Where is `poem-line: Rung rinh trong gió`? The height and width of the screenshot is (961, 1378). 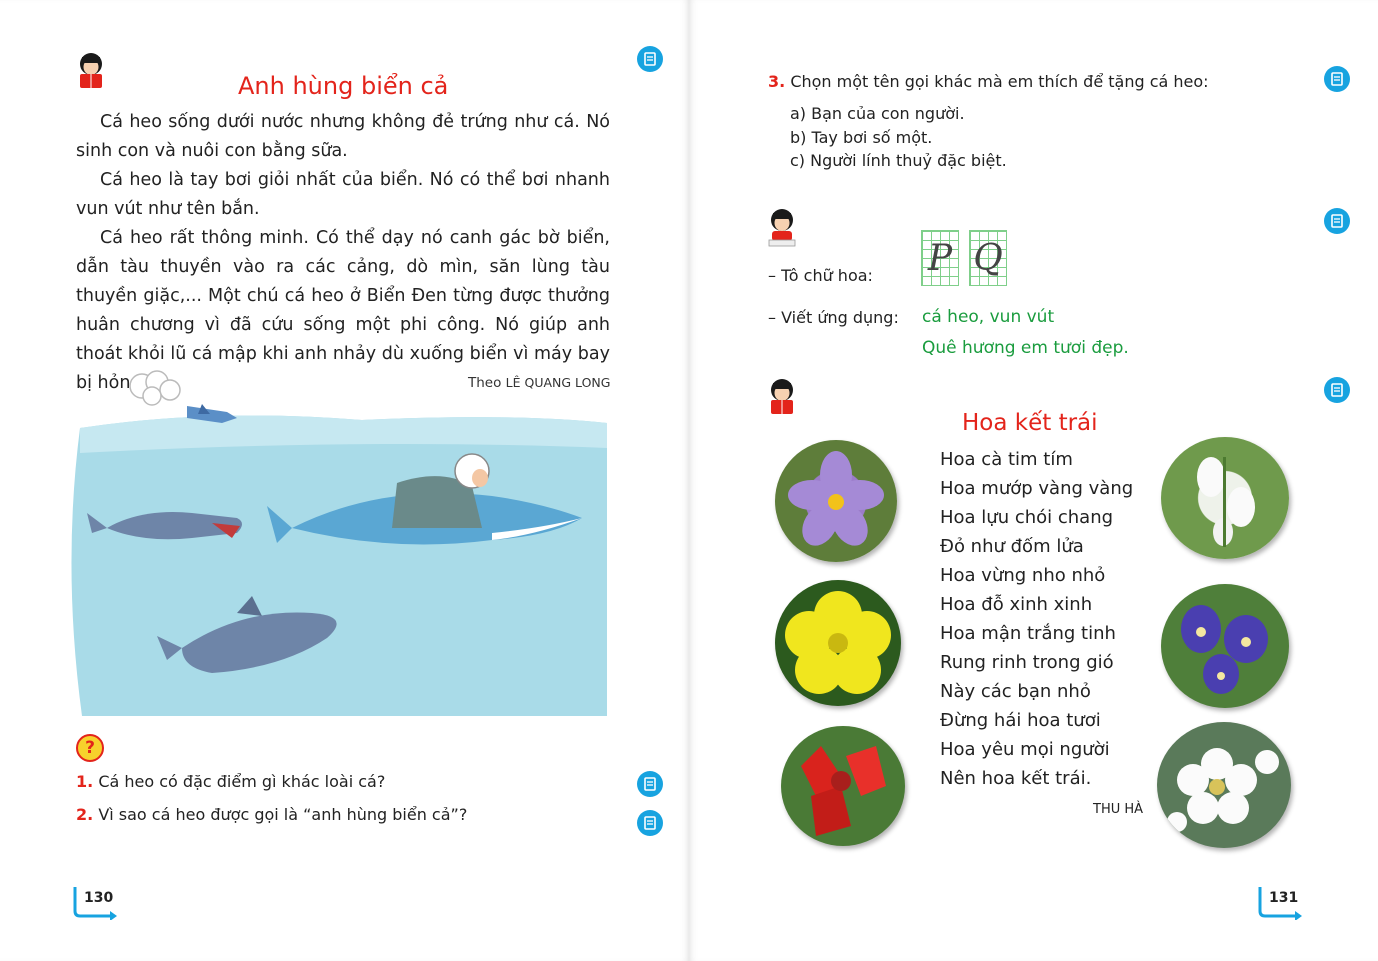 poem-line: Rung rinh trong gió is located at coordinates (1027, 662).